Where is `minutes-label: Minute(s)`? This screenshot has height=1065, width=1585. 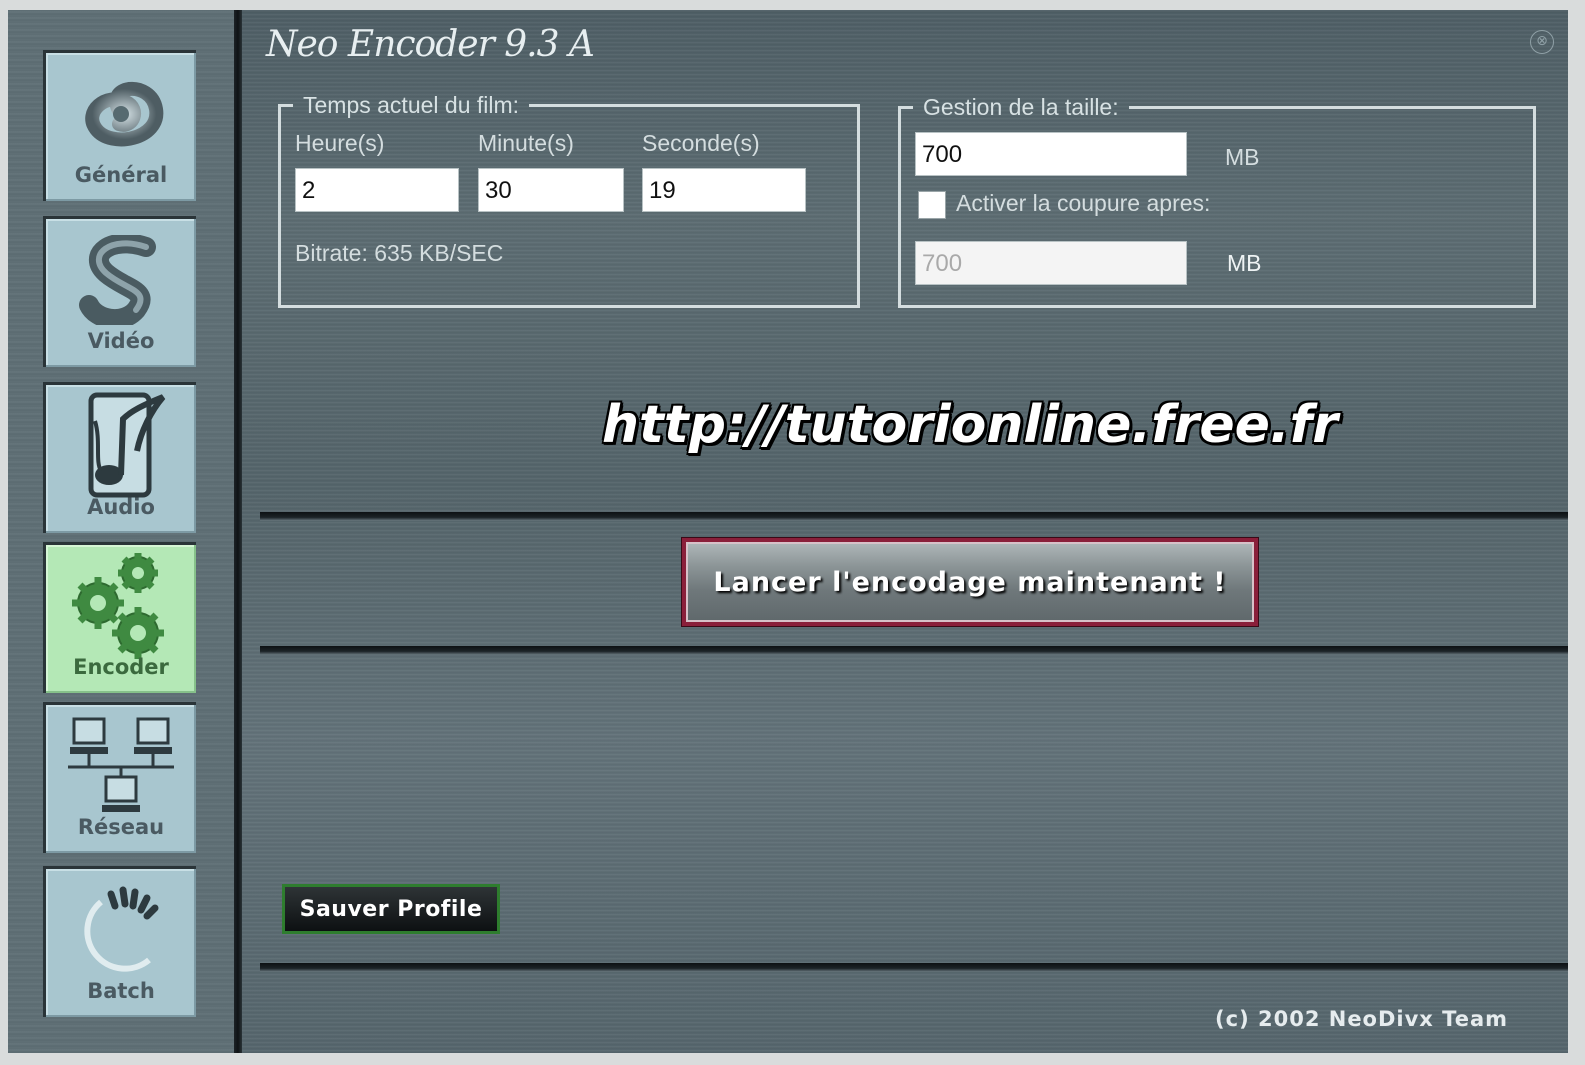 minutes-label: Minute(s) is located at coordinates (526, 143).